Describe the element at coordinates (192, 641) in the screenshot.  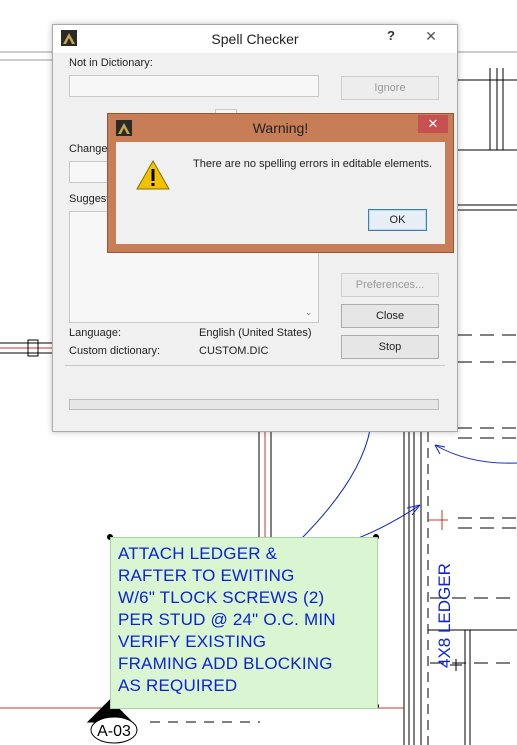
I see `note-line: VERIFY EXISTING` at that location.